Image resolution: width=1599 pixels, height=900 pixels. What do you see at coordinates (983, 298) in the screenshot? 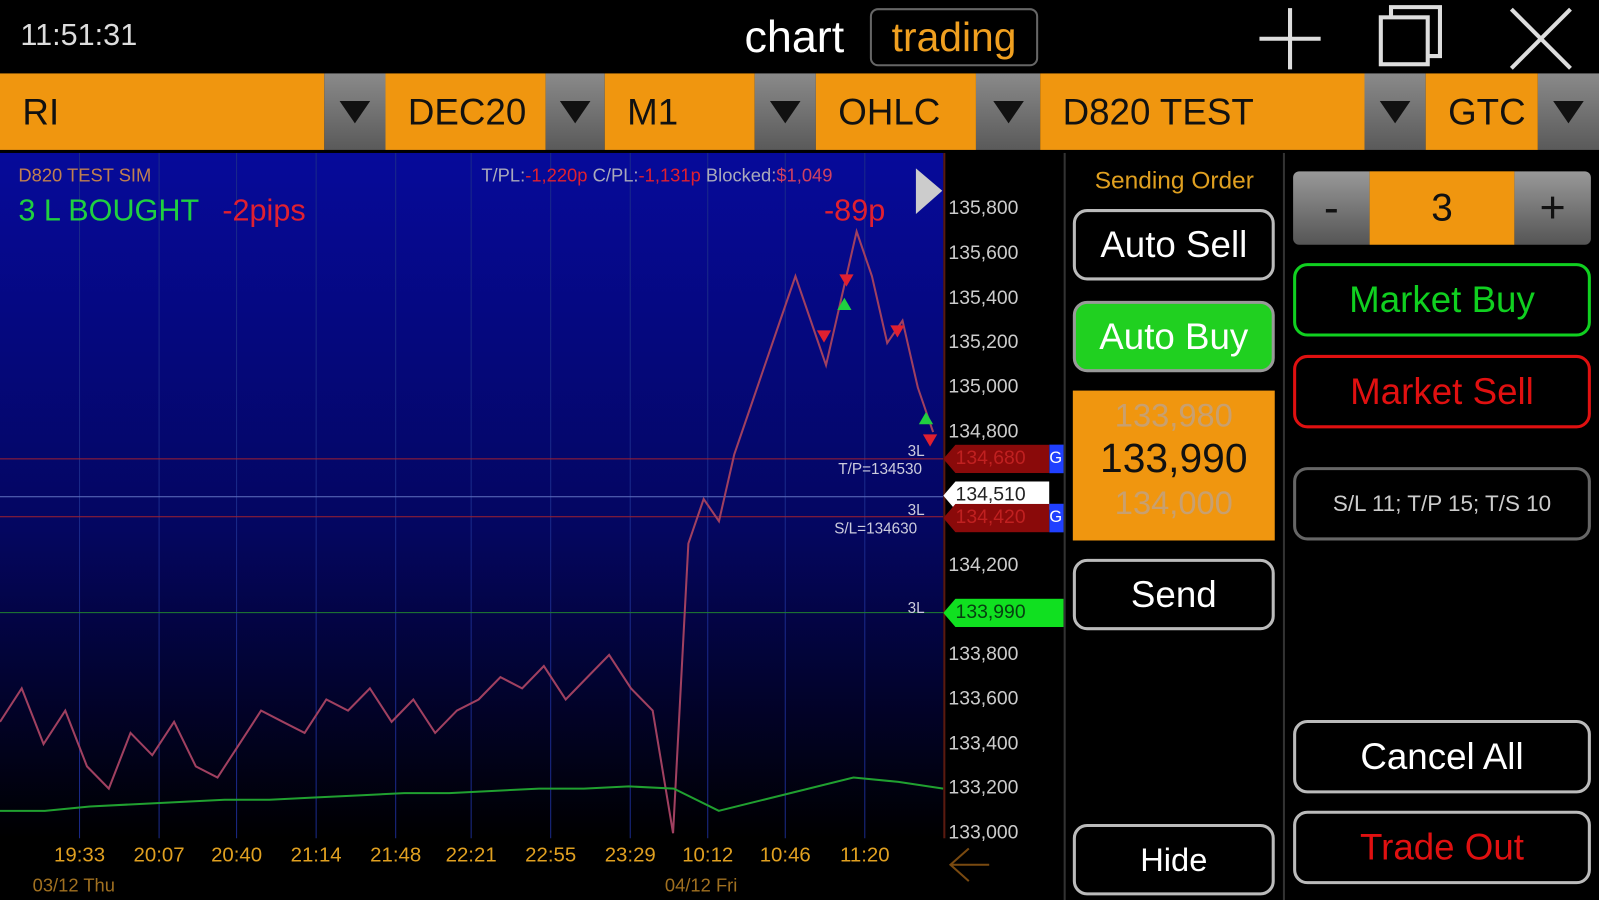
I see `y-tick-label: 135,400` at bounding box center [983, 298].